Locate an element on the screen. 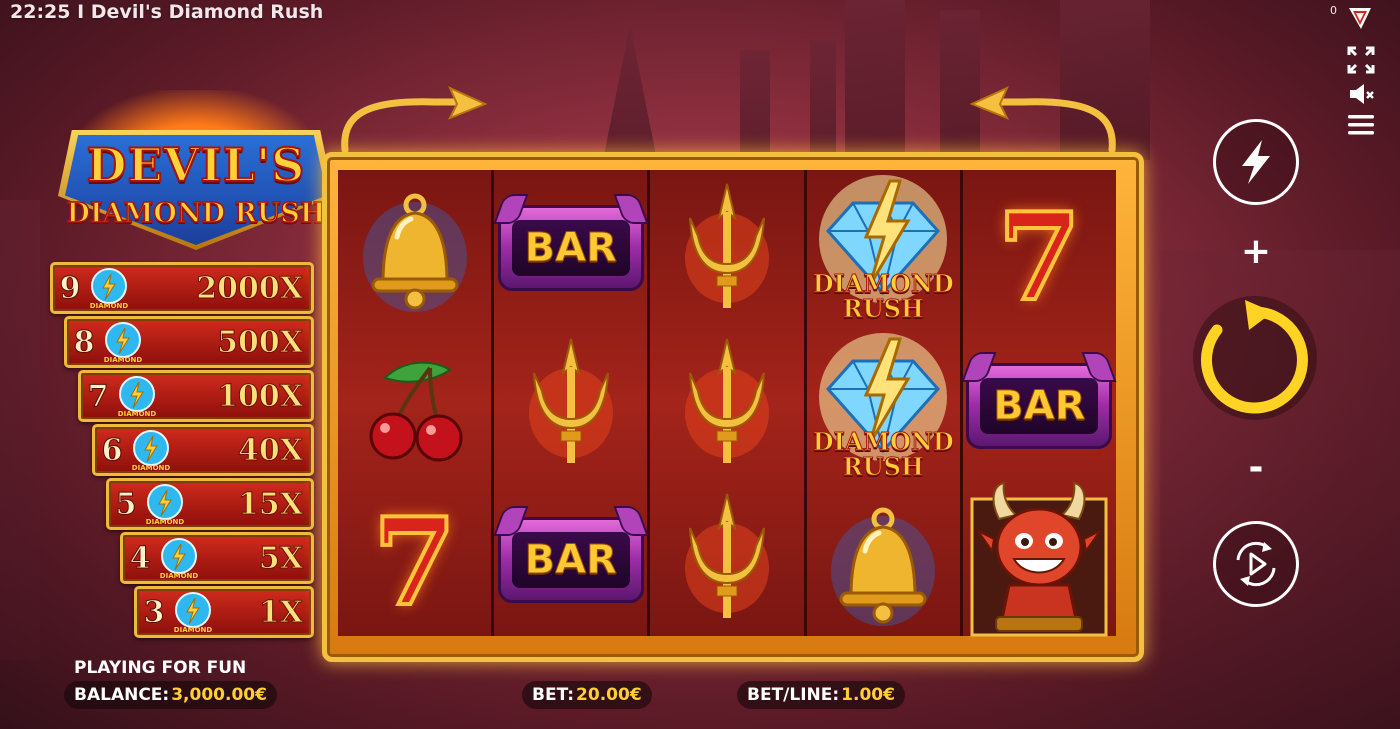  bet-per-line-value: 1.00€ is located at coordinates (868, 695).